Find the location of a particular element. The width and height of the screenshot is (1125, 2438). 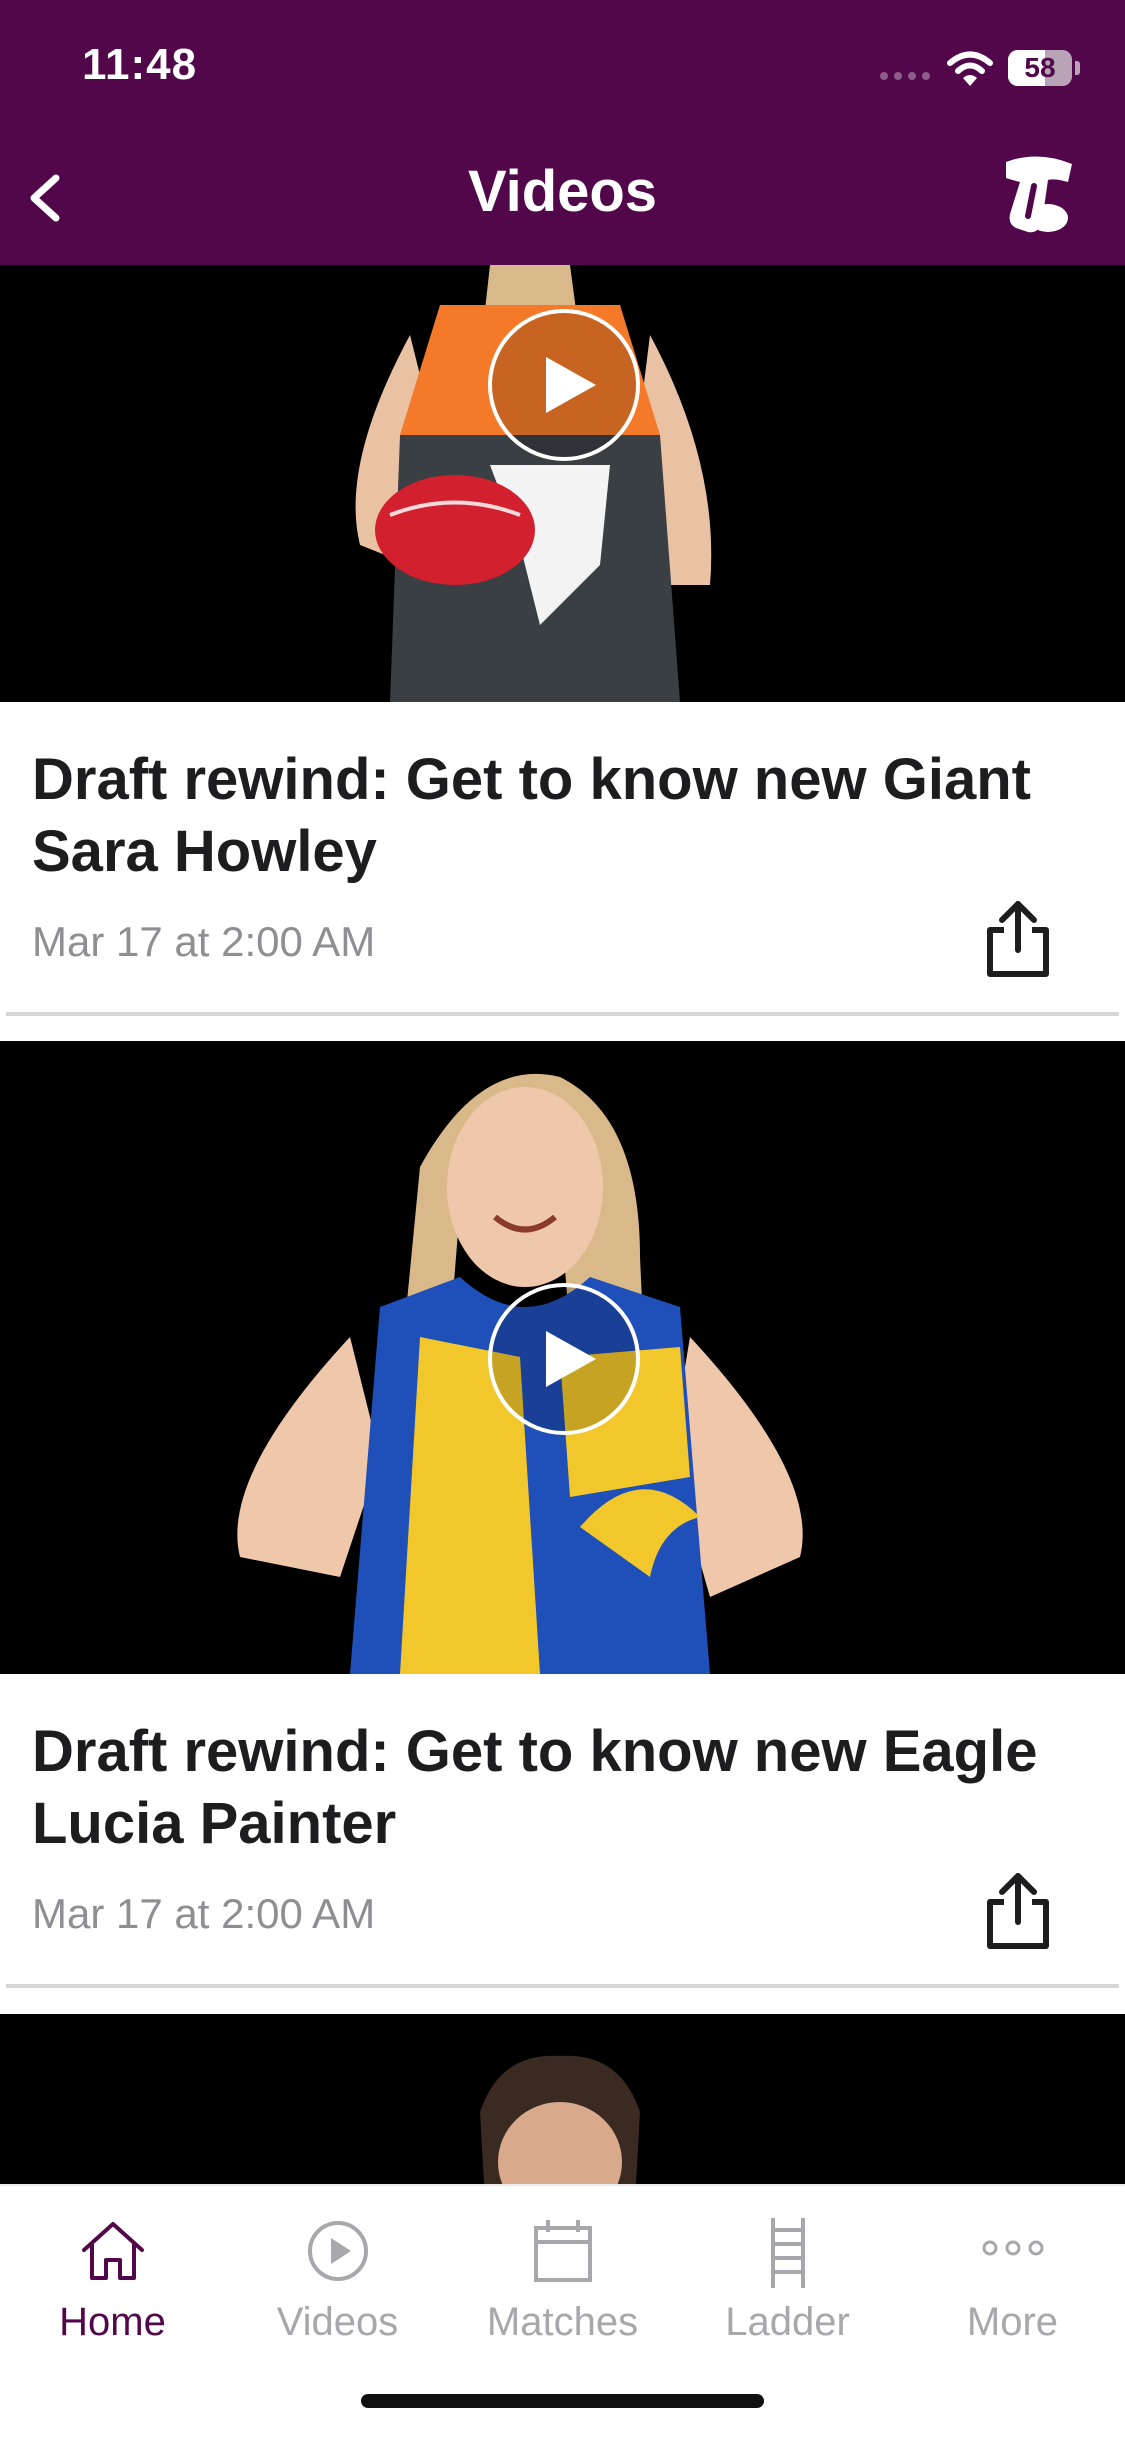

home-indicator is located at coordinates (562, 2401).